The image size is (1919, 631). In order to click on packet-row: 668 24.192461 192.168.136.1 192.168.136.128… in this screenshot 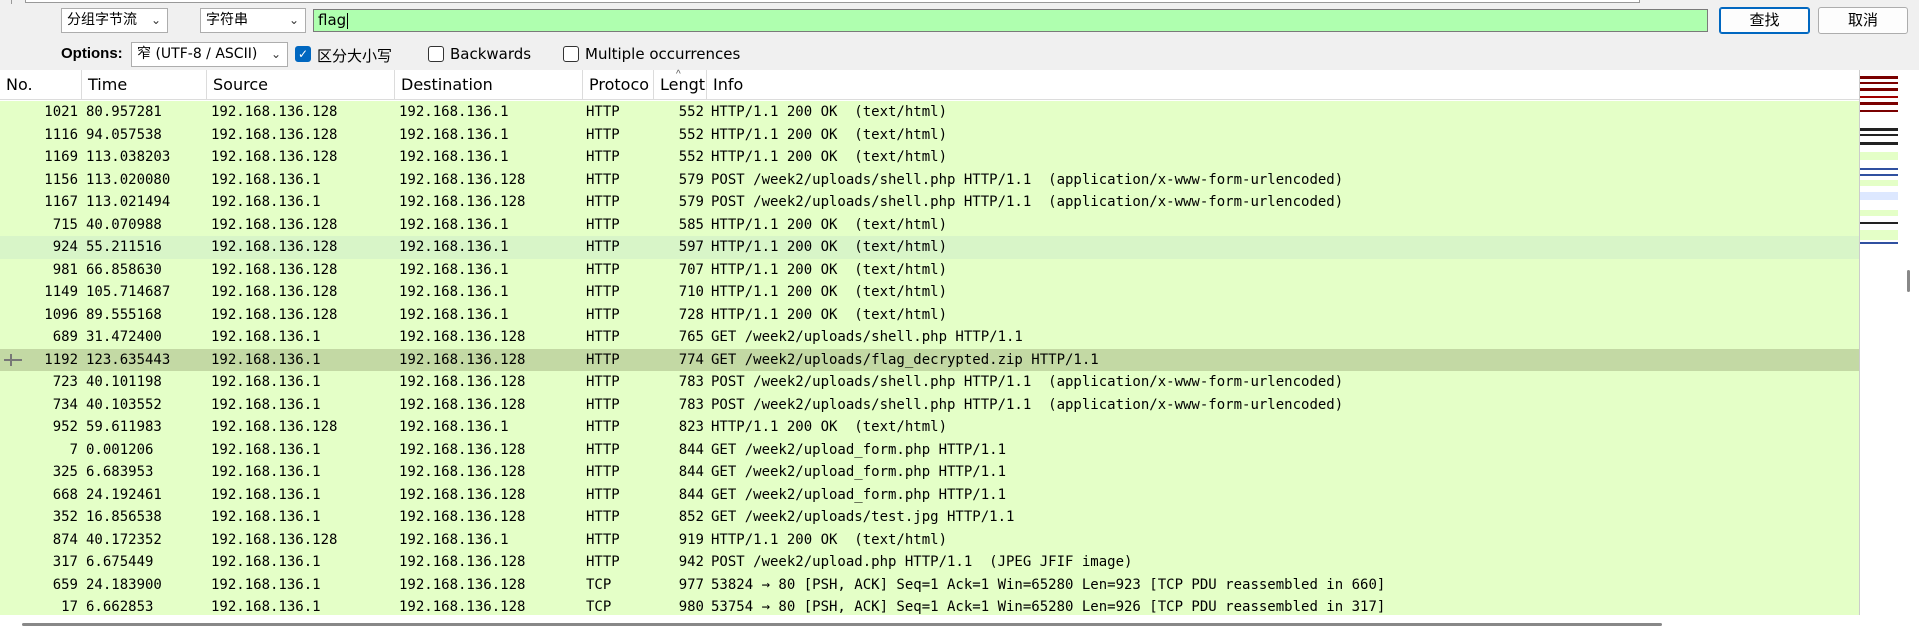, I will do `click(929, 494)`.